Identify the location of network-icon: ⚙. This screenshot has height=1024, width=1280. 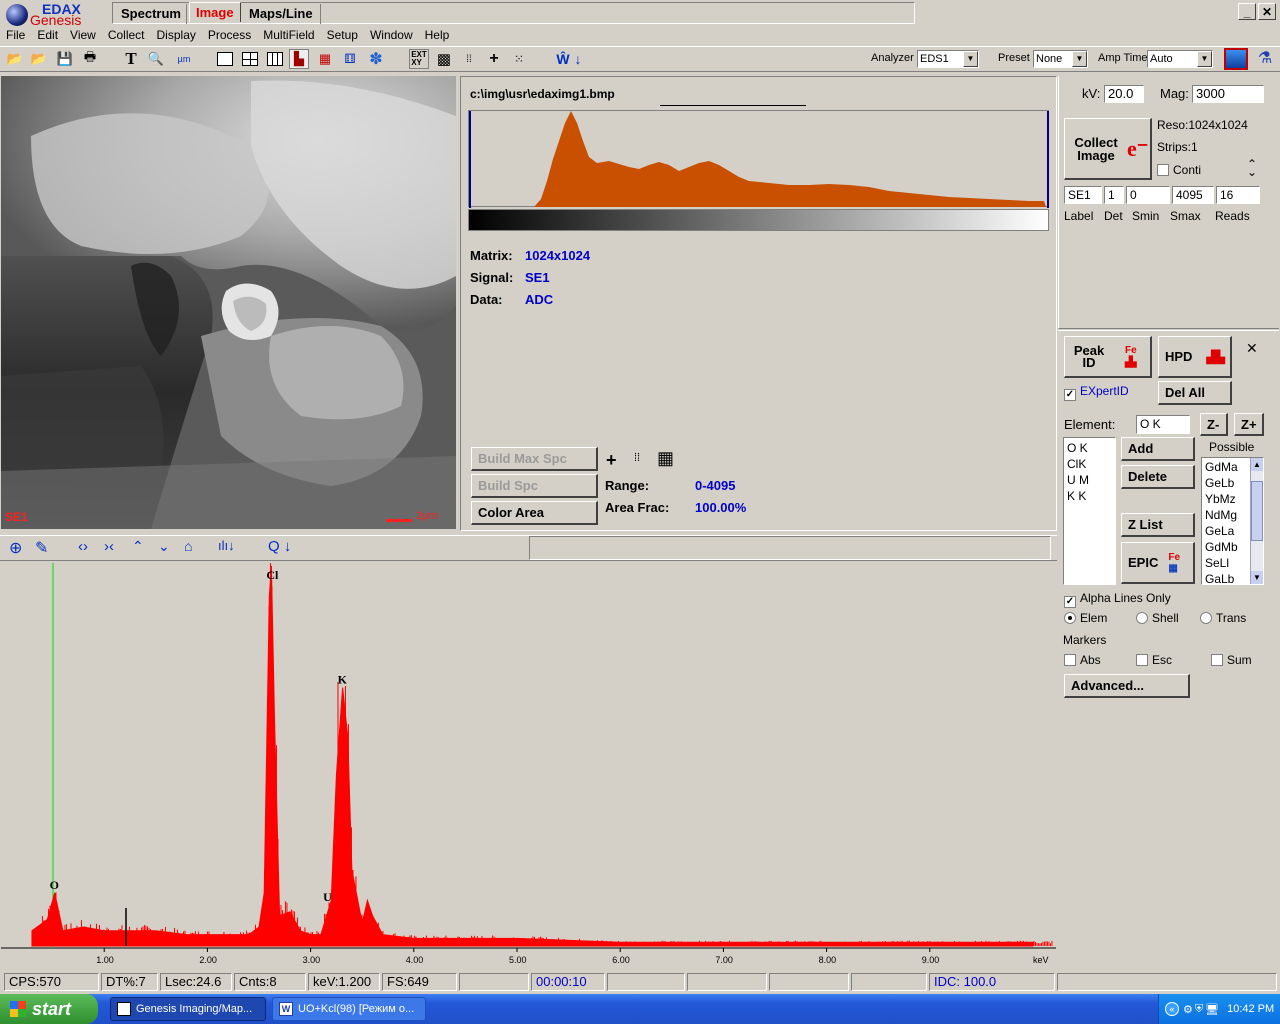
(1188, 1009).